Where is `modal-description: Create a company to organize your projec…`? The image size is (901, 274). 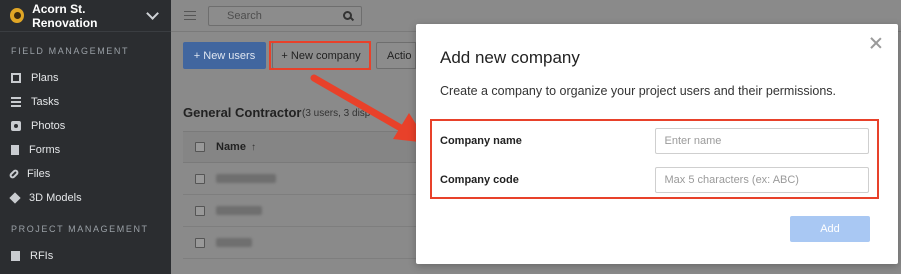
modal-description: Create a company to organize your projec… is located at coordinates (638, 91).